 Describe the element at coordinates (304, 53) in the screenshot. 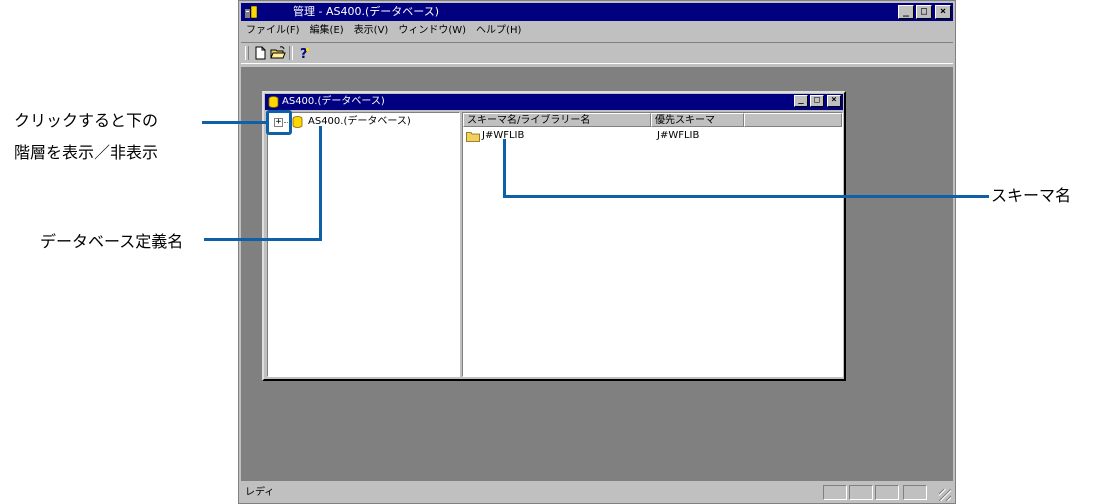

I see `help-icon: ?` at that location.